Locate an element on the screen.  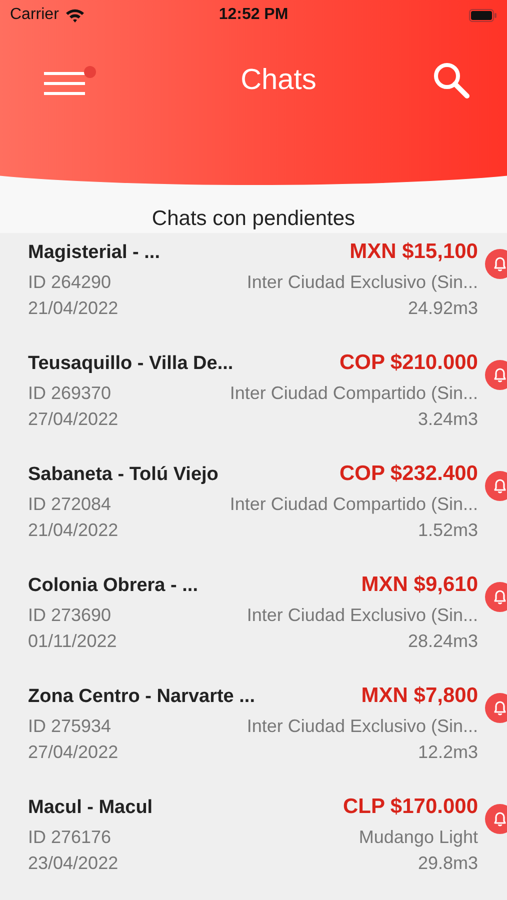
chat-id: ID 264290 is located at coordinates (70, 282).